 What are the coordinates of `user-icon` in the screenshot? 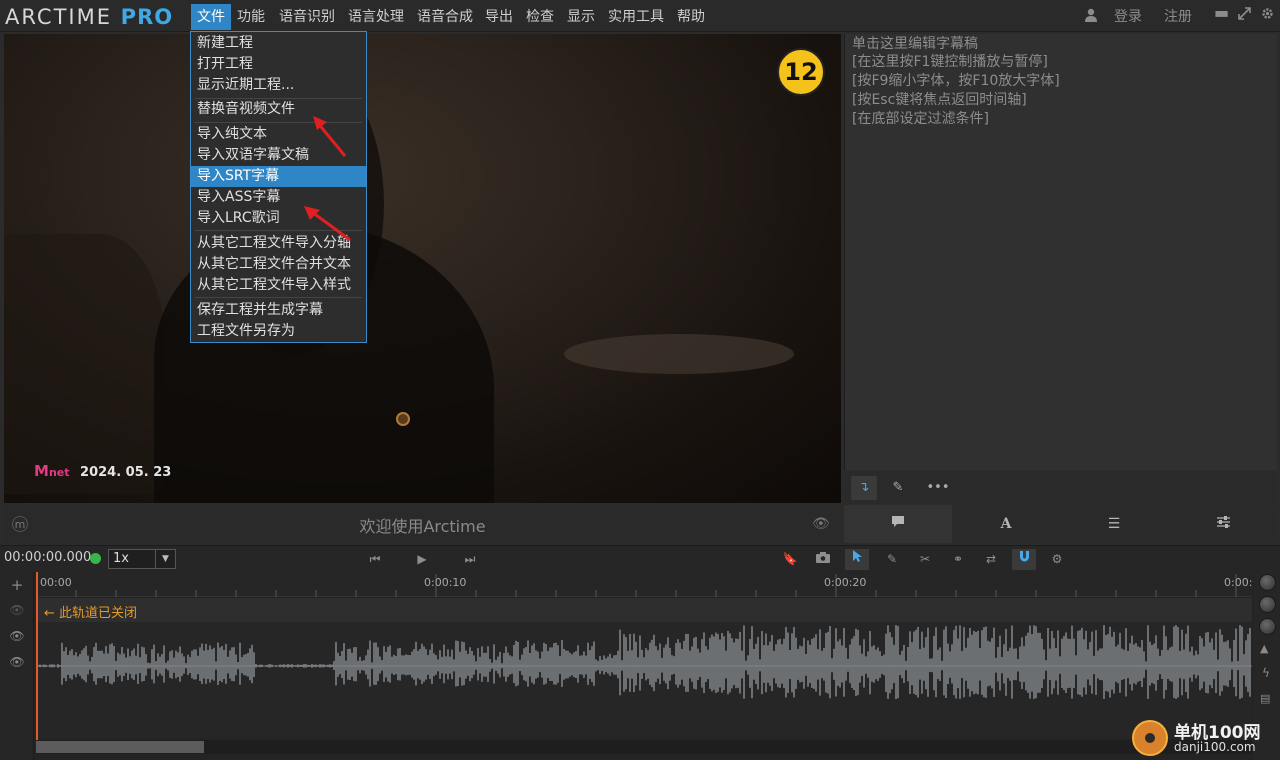 It's located at (1091, 17).